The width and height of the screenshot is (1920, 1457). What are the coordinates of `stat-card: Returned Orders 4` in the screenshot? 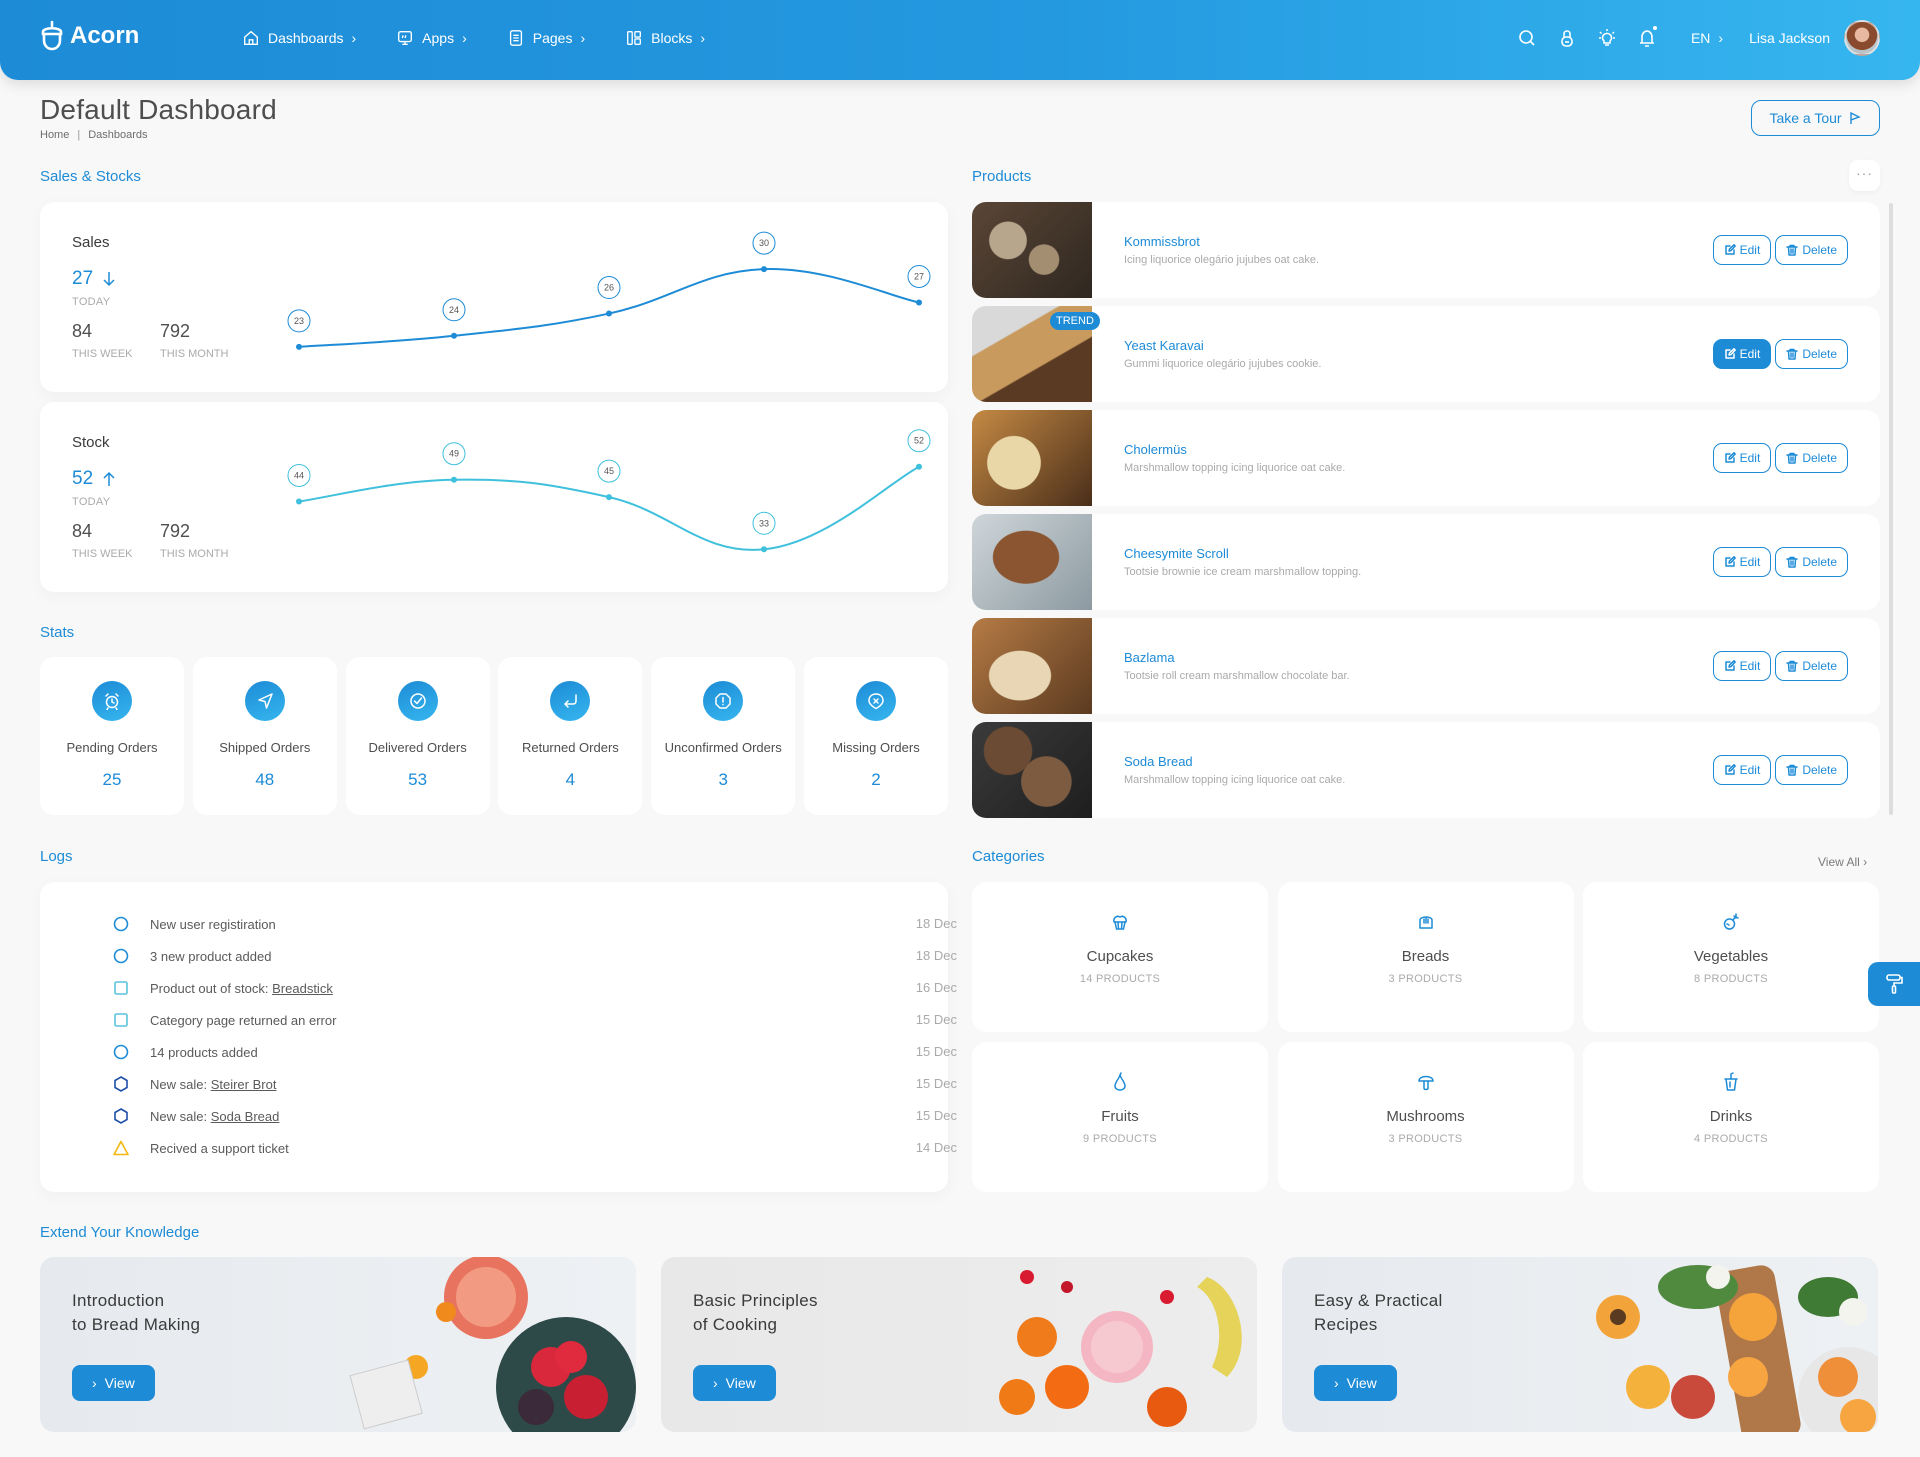 It's located at (570, 736).